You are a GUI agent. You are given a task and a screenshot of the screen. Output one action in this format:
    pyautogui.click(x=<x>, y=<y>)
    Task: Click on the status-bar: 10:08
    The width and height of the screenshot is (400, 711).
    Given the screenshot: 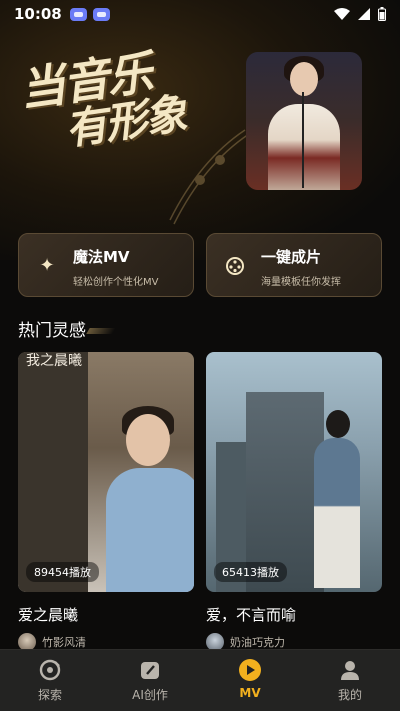 What is the action you would take?
    pyautogui.click(x=200, y=14)
    